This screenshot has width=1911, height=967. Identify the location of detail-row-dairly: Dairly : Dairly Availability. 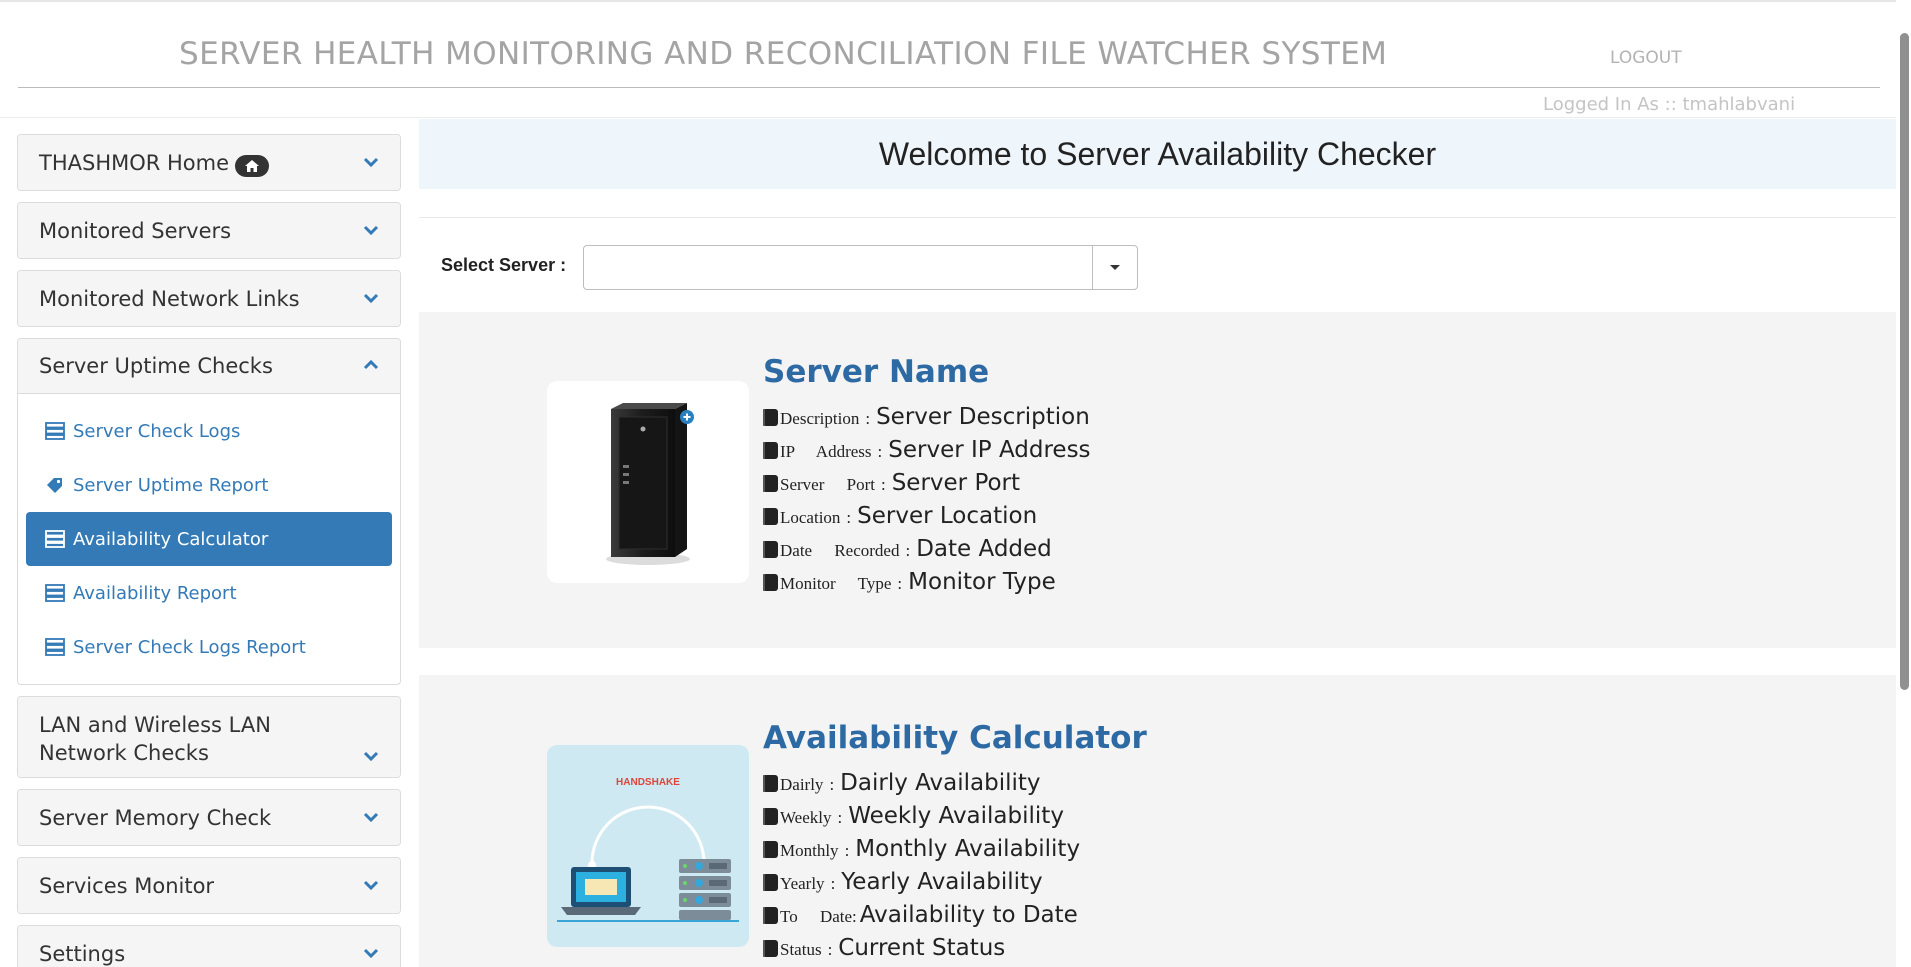
(921, 786).